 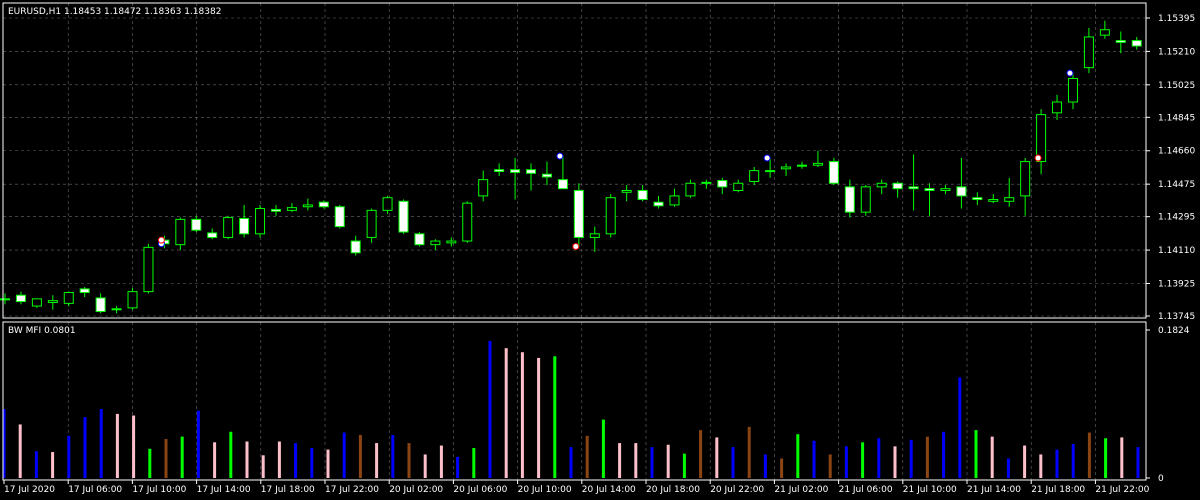 What do you see at coordinates (1058, 490) in the screenshot?
I see `time-tick-label: 21 Jul 18:00` at bounding box center [1058, 490].